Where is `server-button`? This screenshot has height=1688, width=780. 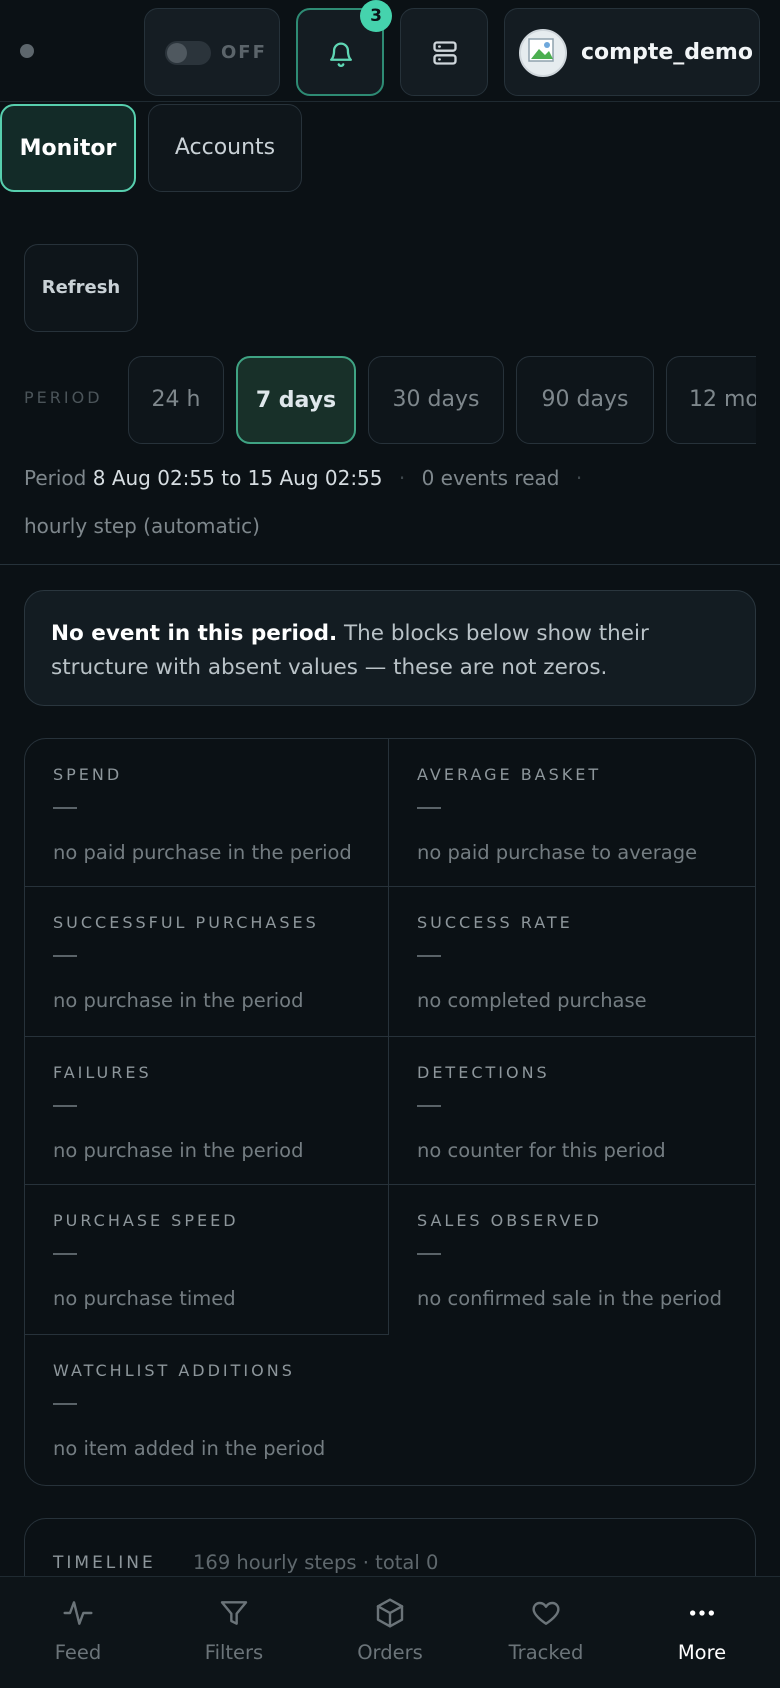
server-button is located at coordinates (444, 52).